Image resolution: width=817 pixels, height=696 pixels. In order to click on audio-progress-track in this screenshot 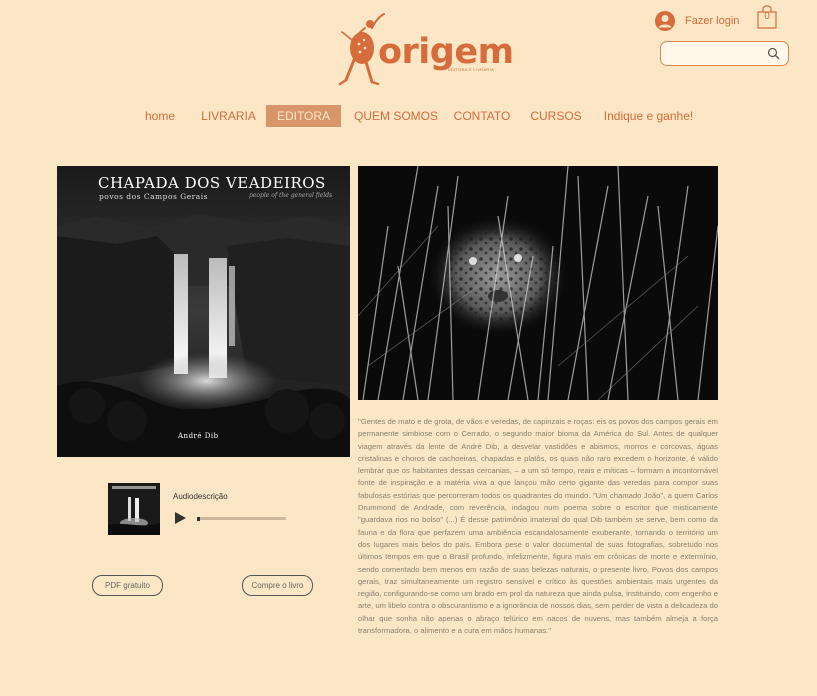, I will do `click(241, 518)`.